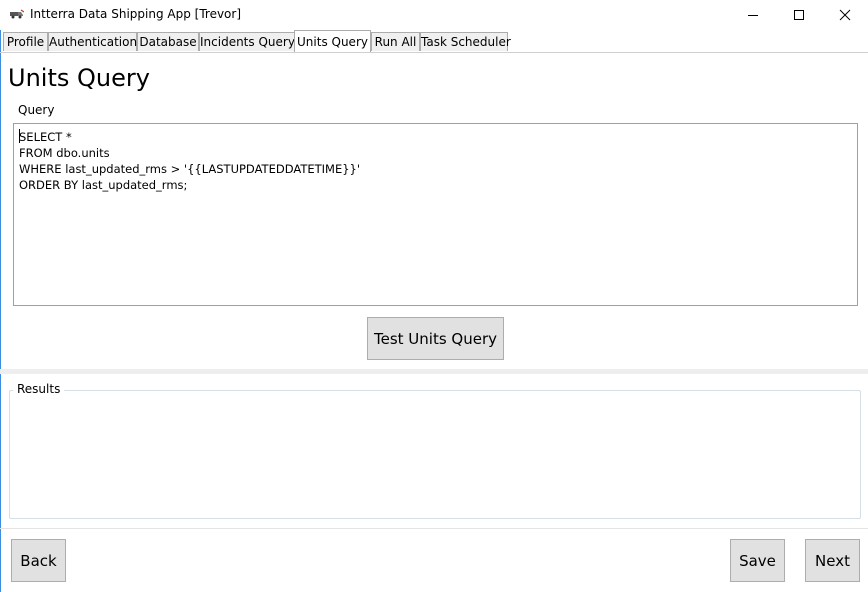 The image size is (868, 592). I want to click on title-bar: Intterra Data Shipping App [Trevor], so click(434, 15).